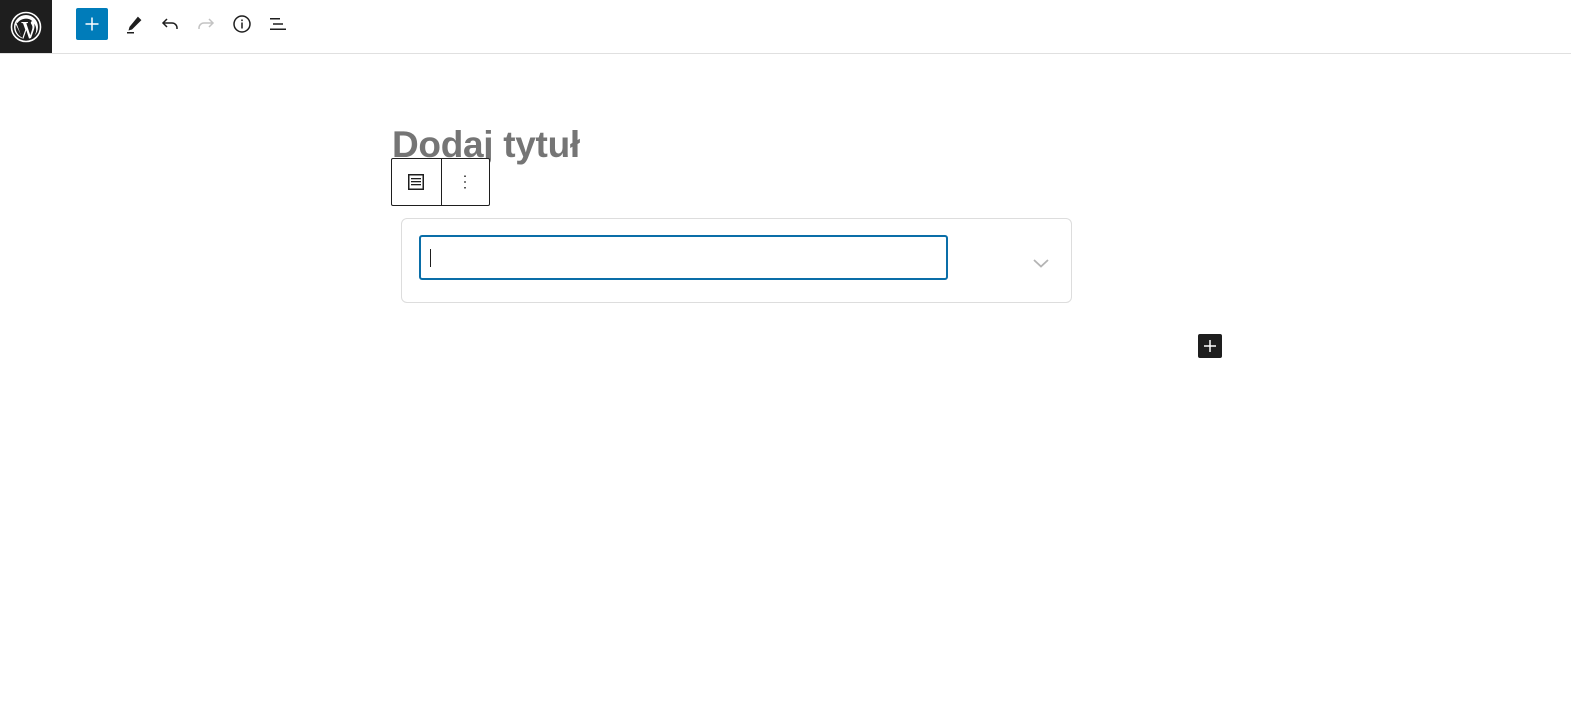 Image resolution: width=1571 pixels, height=726 pixels. I want to click on redo-icon, so click(206, 23).